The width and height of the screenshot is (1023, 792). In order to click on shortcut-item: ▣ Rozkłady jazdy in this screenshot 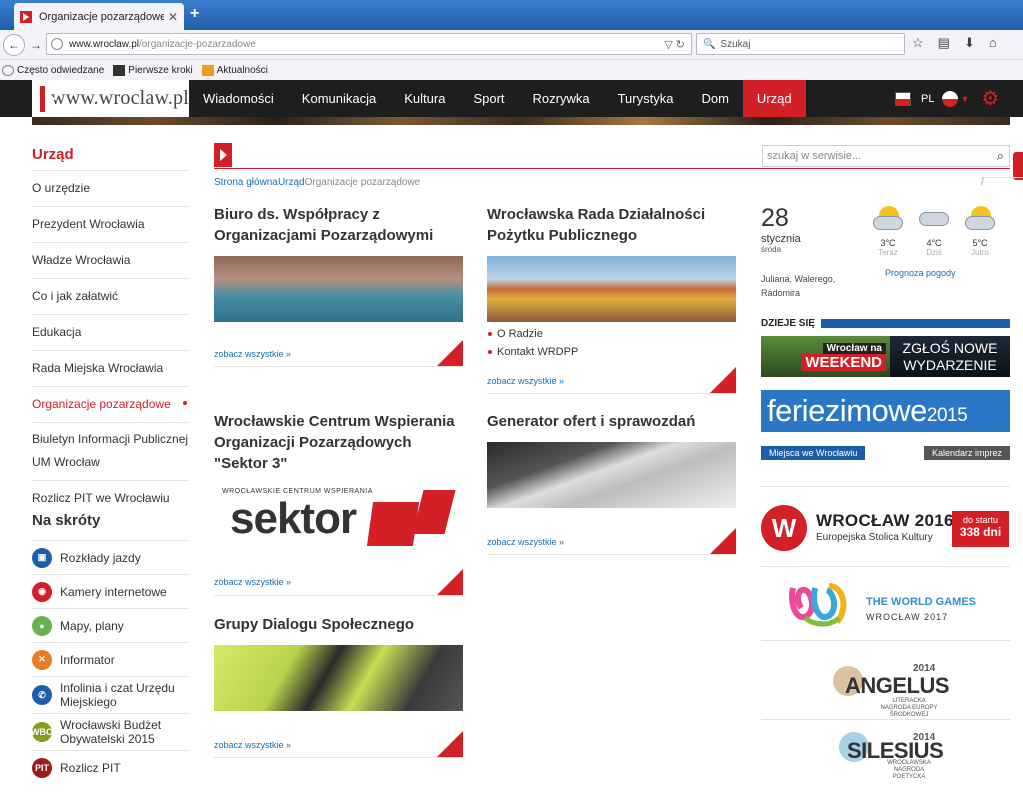, I will do `click(110, 557)`.